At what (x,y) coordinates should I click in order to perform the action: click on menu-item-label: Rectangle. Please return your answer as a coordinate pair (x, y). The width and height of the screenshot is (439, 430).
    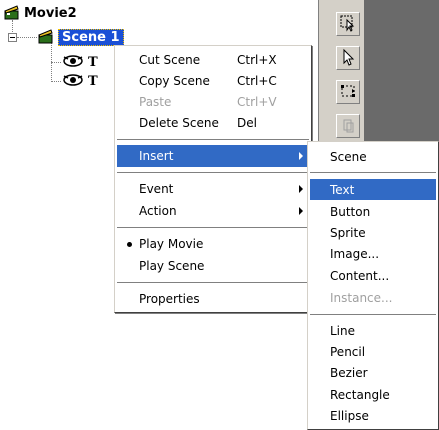
    Looking at the image, I should click on (360, 395).